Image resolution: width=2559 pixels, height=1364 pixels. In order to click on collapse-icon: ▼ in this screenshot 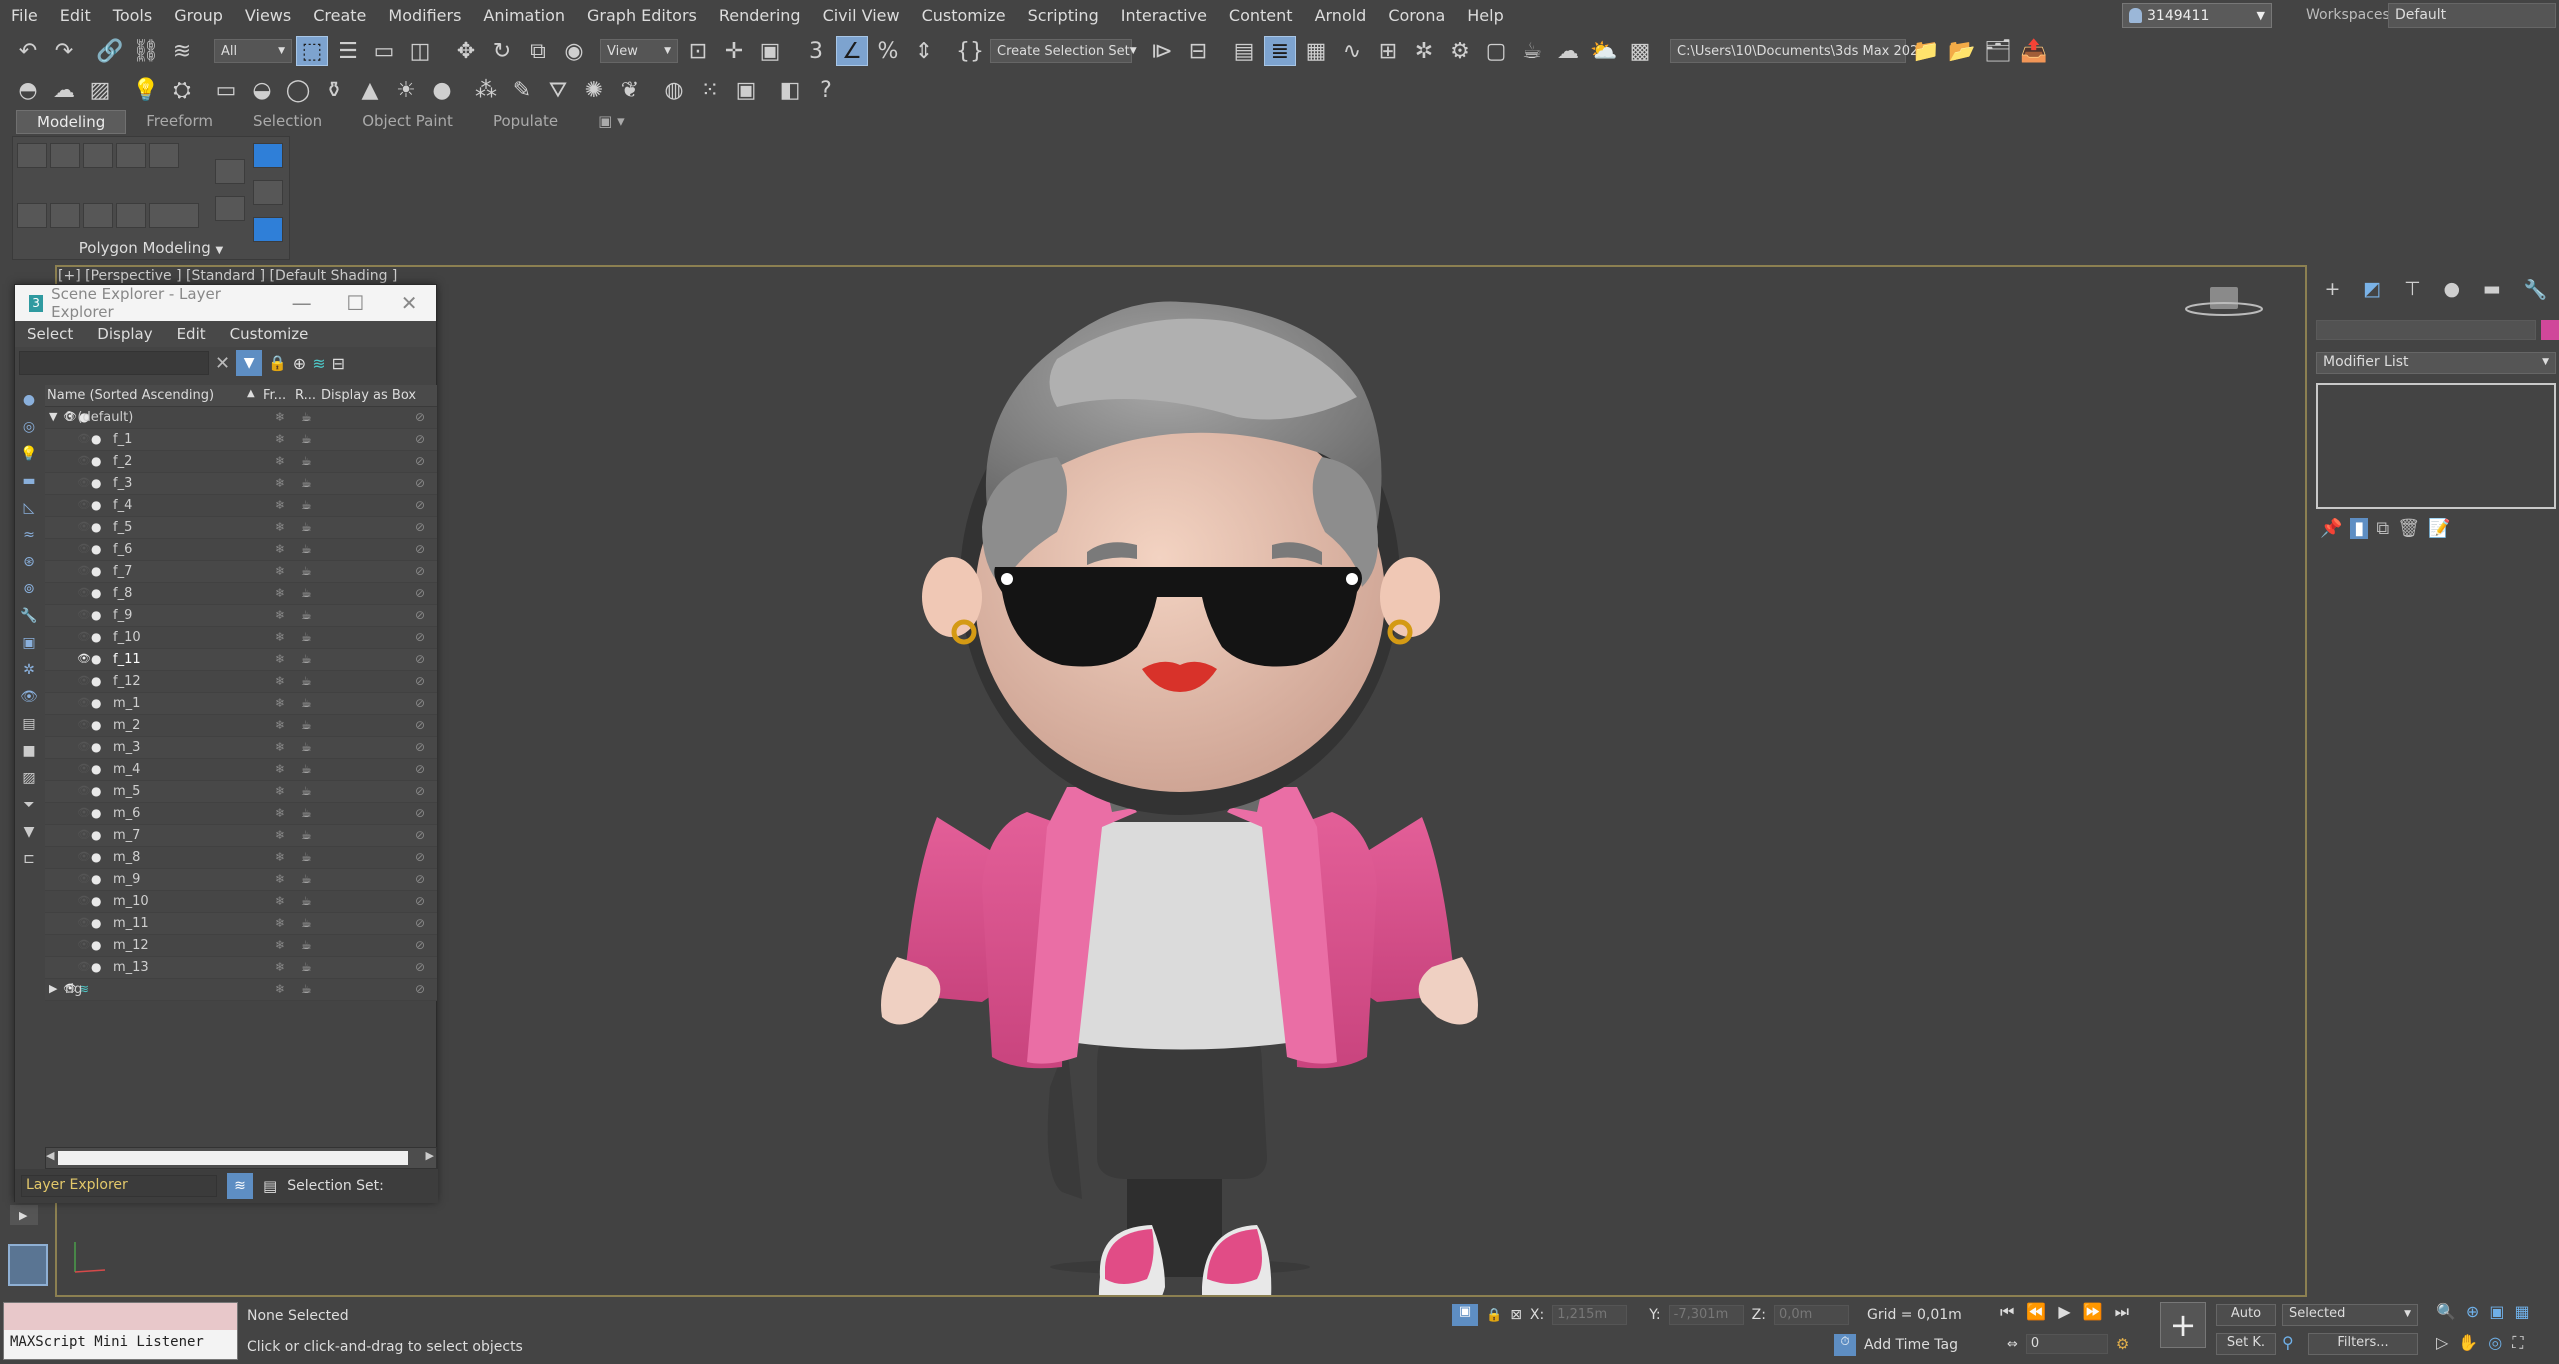, I will do `click(53, 416)`.